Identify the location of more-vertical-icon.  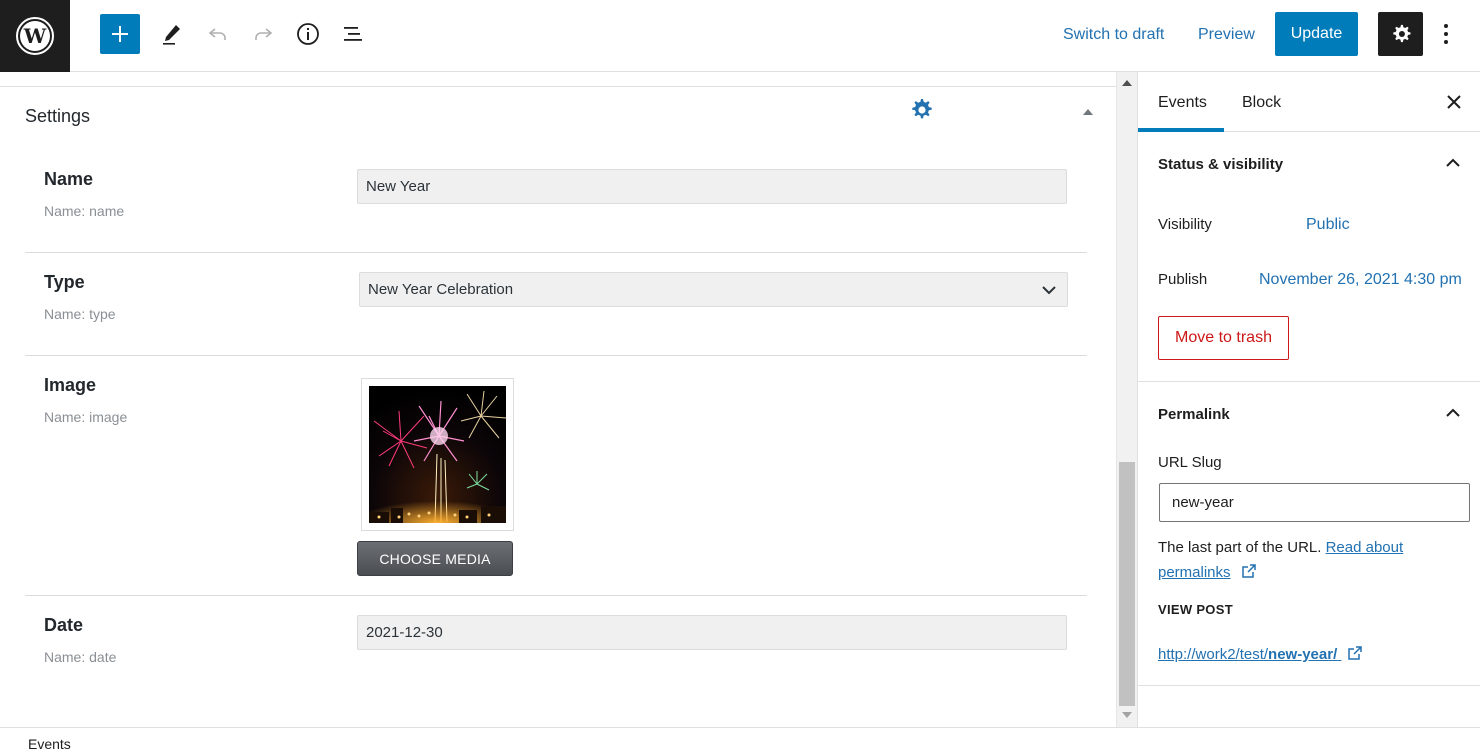
(1446, 34).